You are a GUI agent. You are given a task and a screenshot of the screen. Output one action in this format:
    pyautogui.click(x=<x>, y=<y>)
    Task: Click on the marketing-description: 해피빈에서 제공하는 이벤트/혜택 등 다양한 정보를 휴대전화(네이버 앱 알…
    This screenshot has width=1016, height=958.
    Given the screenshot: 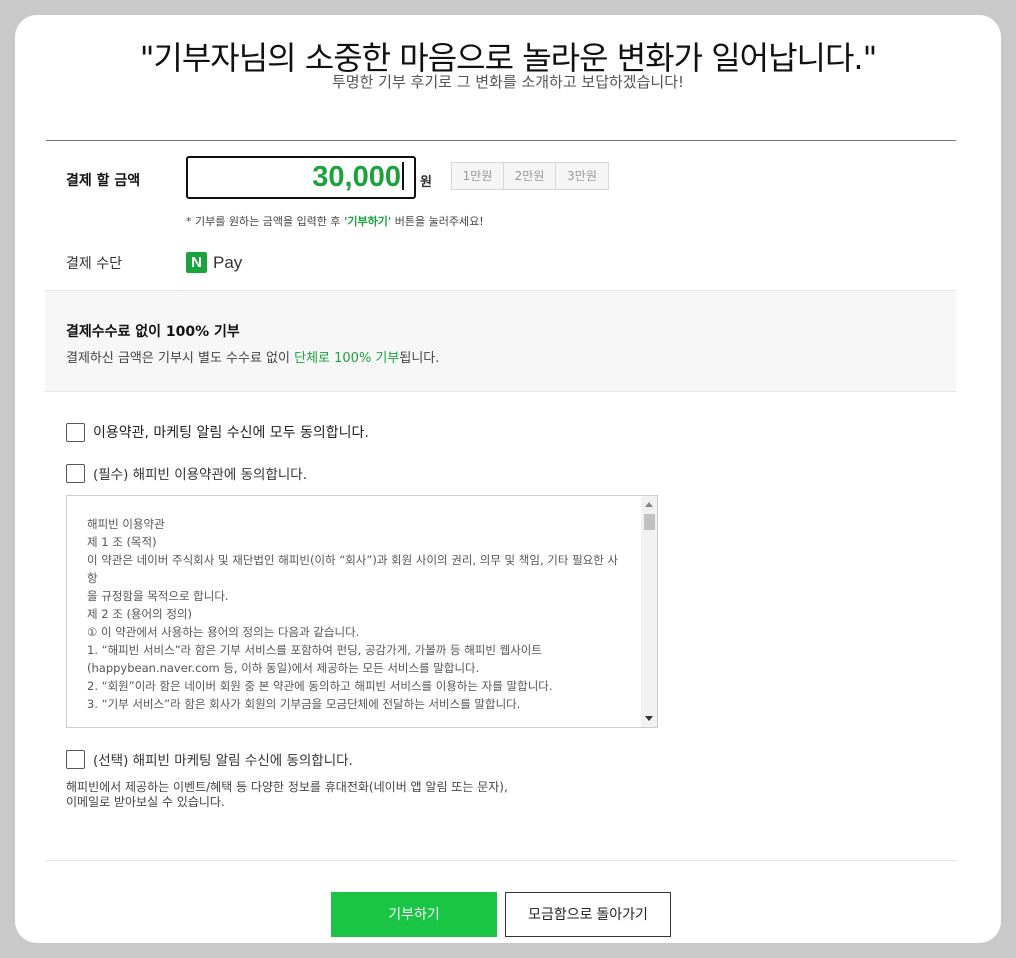 What is the action you would take?
    pyautogui.click(x=287, y=795)
    